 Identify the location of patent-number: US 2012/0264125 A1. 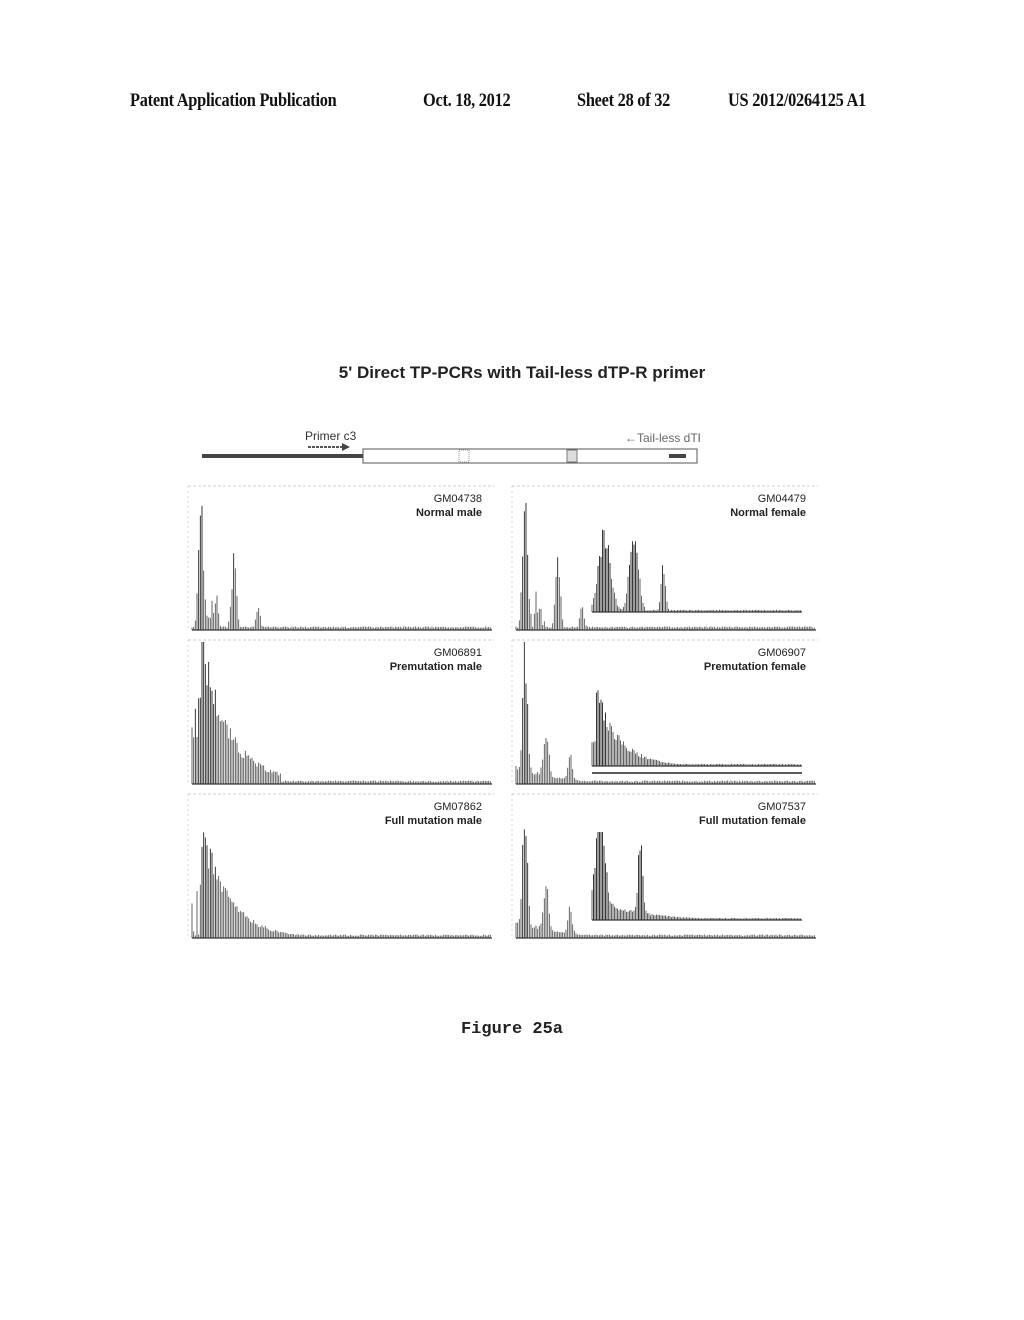
(797, 100).